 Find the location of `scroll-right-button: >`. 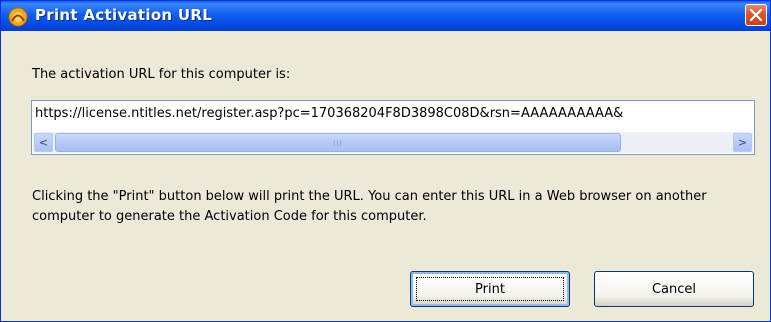

scroll-right-button: > is located at coordinates (742, 142).